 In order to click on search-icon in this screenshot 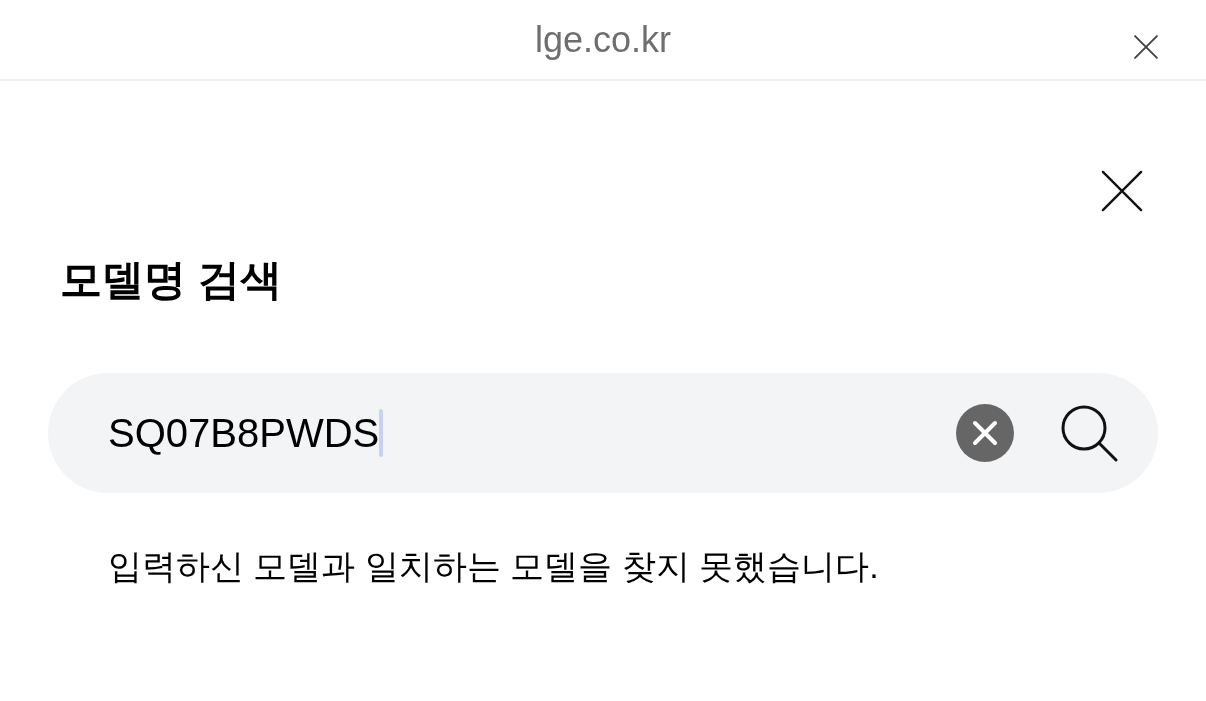, I will do `click(1089, 433)`.